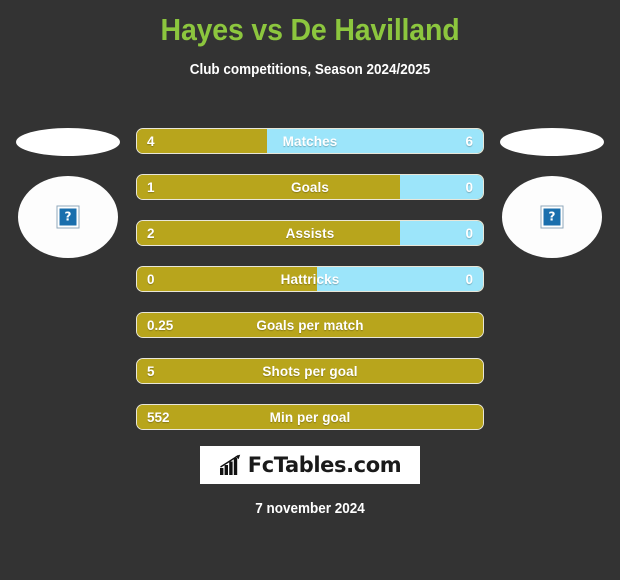 This screenshot has width=620, height=580. I want to click on stat-bar-home-value: 1, so click(151, 187).